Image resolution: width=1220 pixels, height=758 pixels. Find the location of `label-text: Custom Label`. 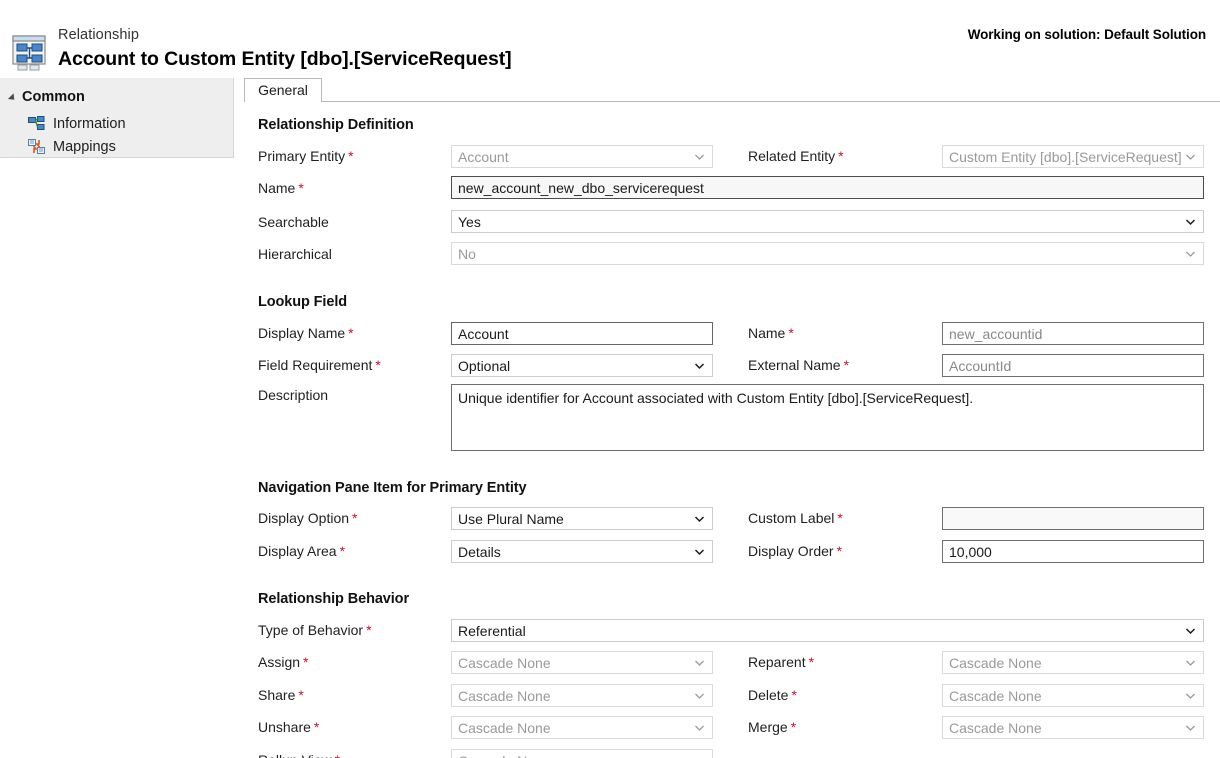

label-text: Custom Label is located at coordinates (791, 518).